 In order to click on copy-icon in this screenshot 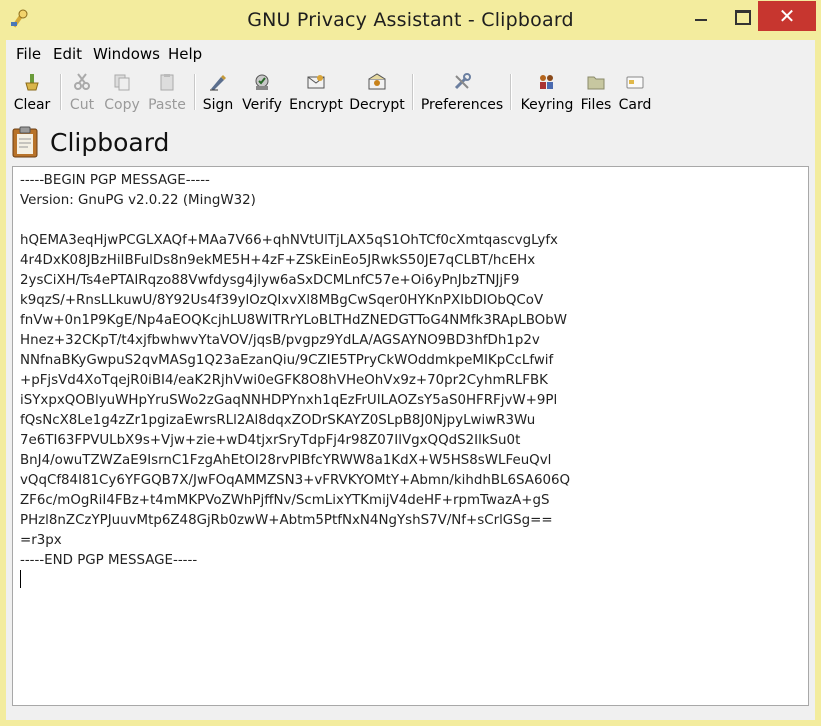, I will do `click(122, 82)`.